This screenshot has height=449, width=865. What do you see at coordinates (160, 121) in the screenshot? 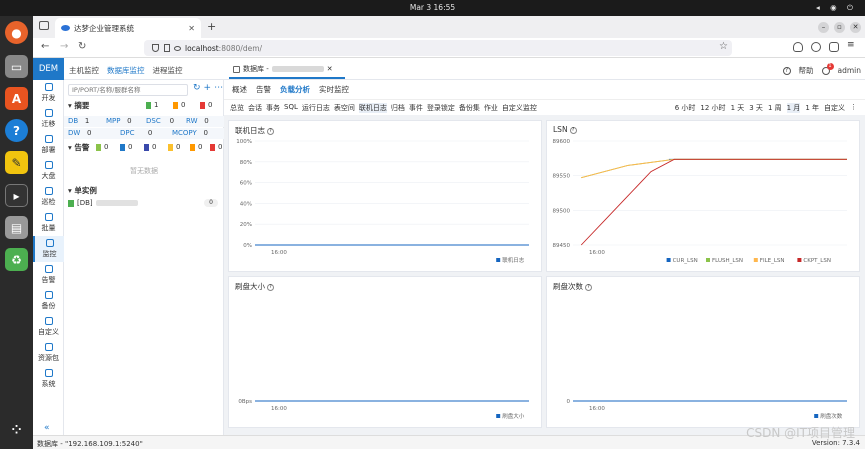
I see `db-type-dsc: DSC 0` at bounding box center [160, 121].